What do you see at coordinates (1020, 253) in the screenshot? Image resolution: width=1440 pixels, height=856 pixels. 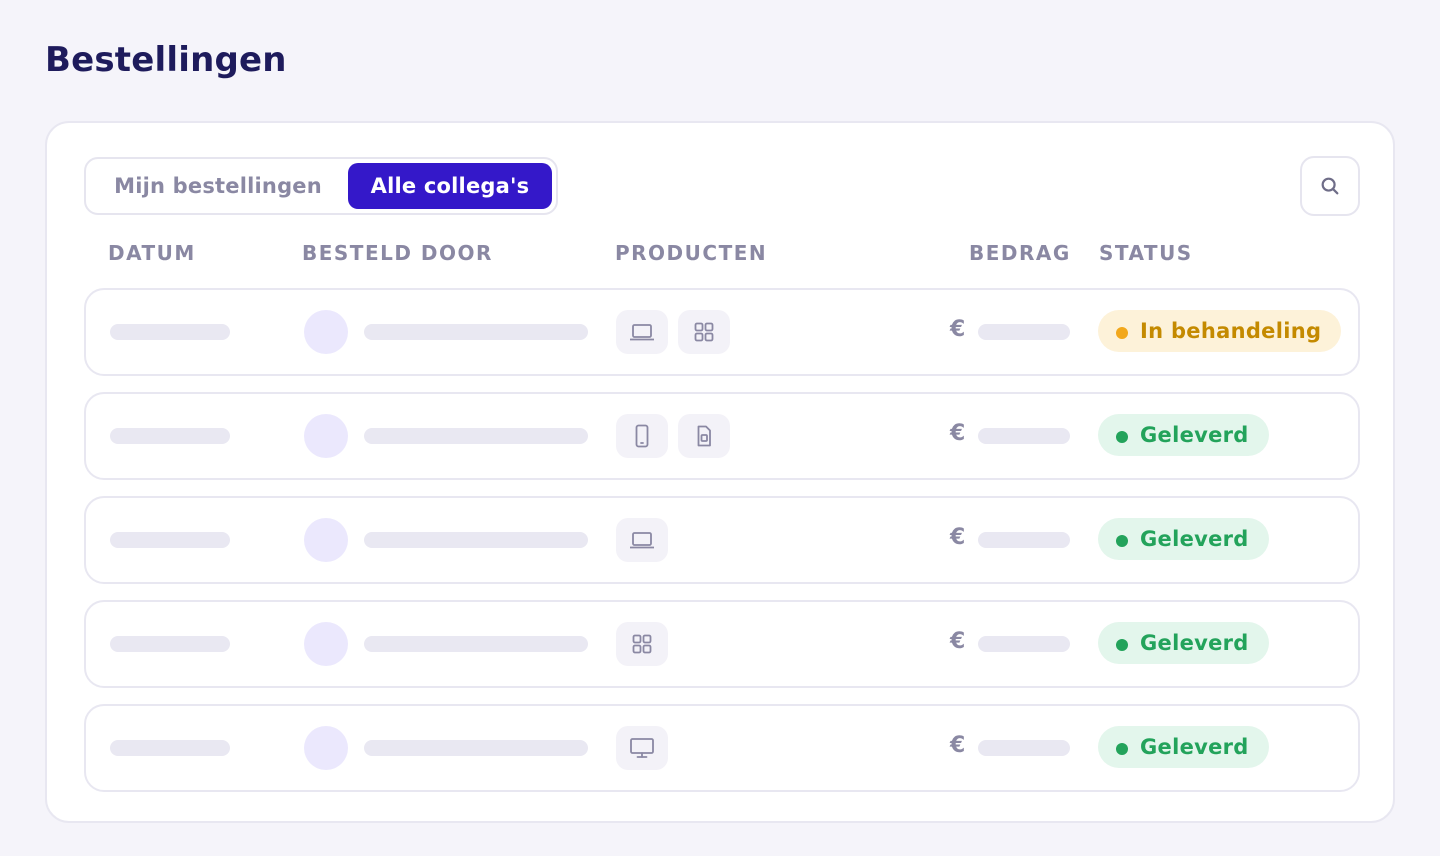 I see `column-header-amount: BEDRAG` at bounding box center [1020, 253].